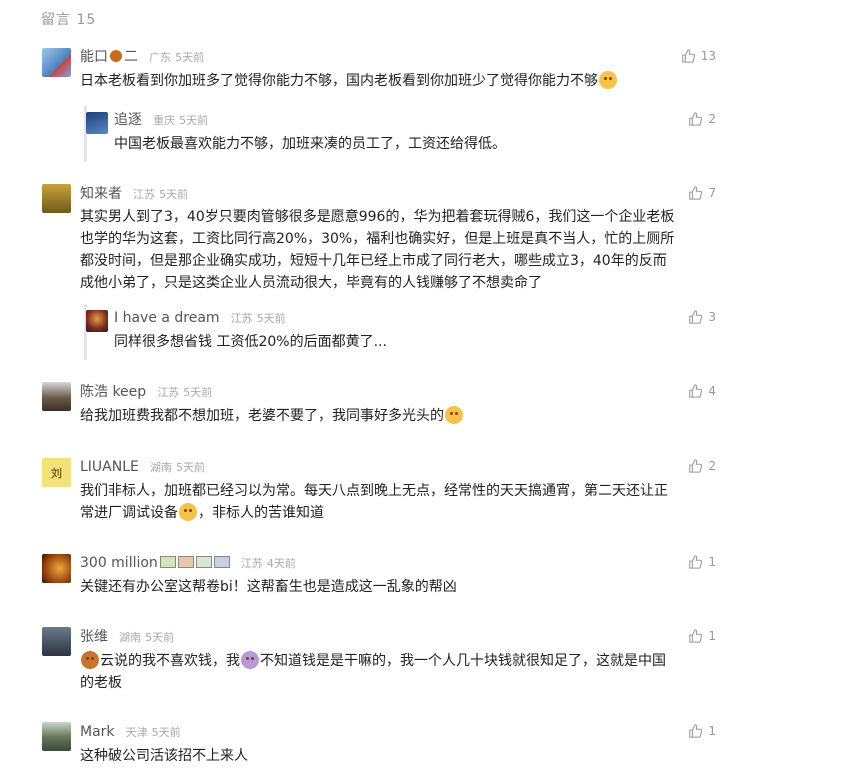  I want to click on like-button: 13, so click(698, 56).